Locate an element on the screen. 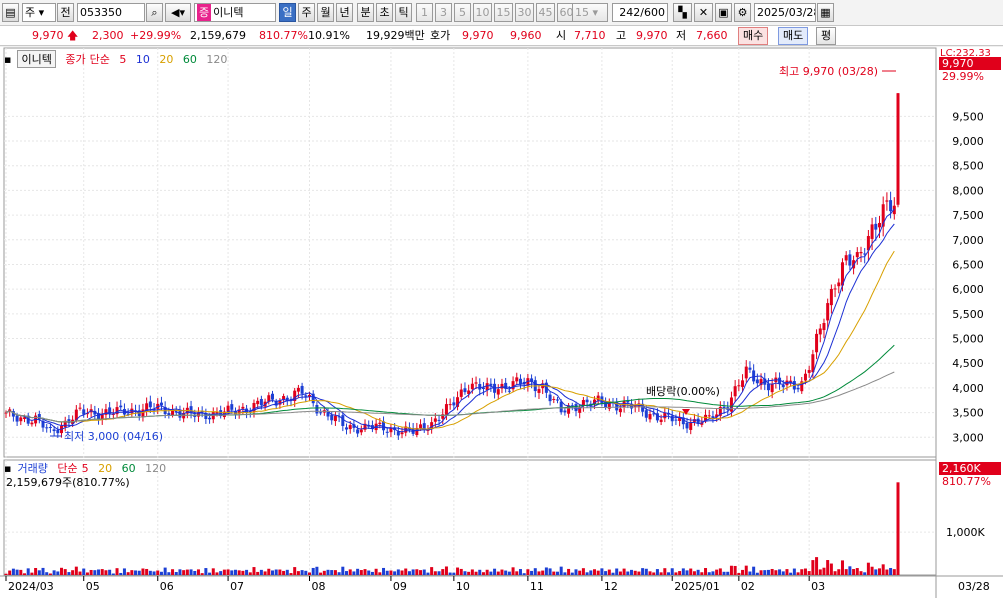 The width and height of the screenshot is (1003, 598). period-tick-button: 틱 is located at coordinates (403, 12).